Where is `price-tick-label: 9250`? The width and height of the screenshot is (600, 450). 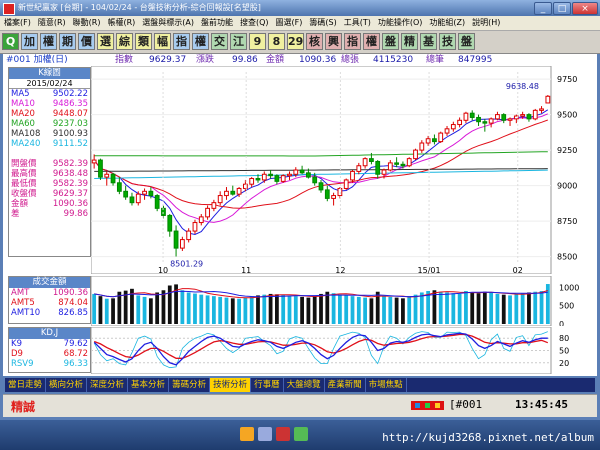 price-tick-label: 9250 is located at coordinates (567, 150).